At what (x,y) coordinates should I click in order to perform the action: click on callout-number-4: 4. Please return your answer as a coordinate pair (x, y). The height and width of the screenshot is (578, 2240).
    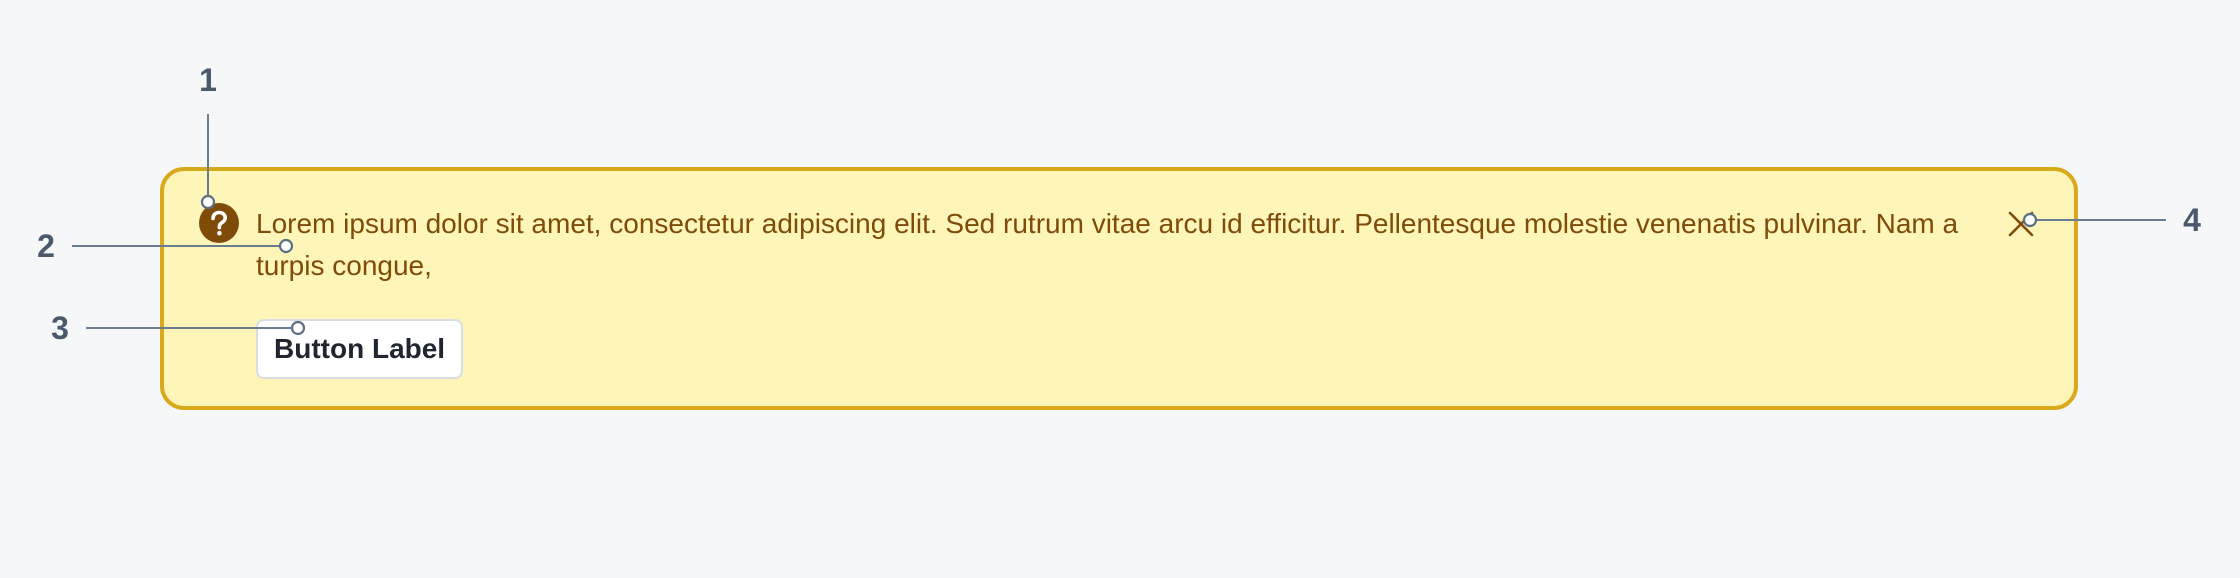
    Looking at the image, I should click on (2192, 220).